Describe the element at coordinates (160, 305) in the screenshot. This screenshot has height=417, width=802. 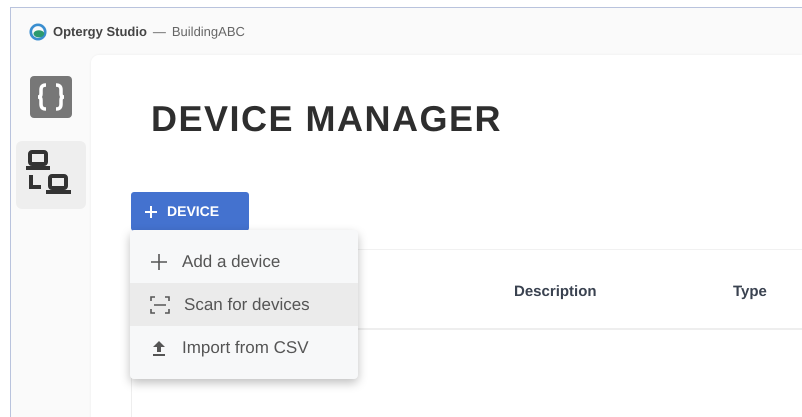
I see `scan-icon` at that location.